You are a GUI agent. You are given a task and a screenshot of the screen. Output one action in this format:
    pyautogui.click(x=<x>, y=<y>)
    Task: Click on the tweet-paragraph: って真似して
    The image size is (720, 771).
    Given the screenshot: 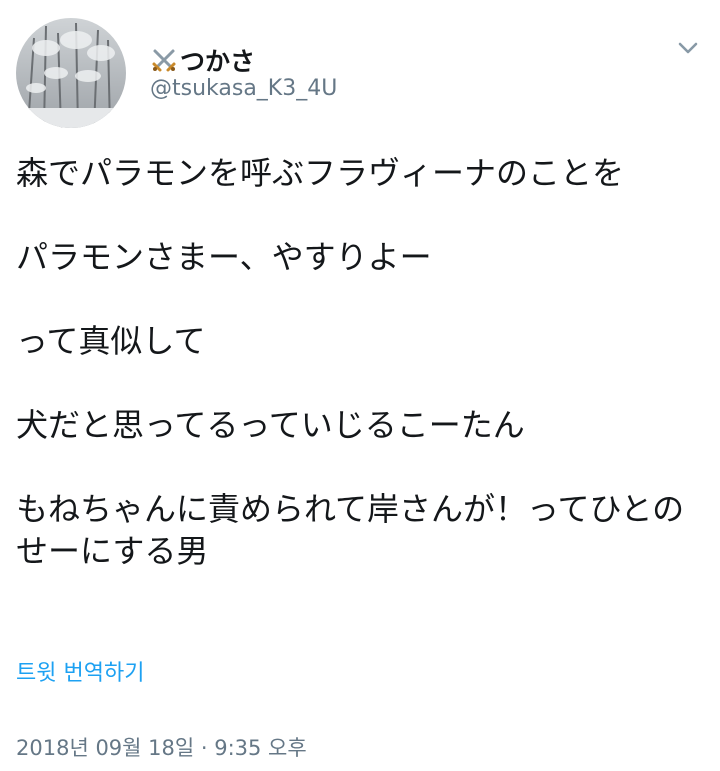 What is the action you would take?
    pyautogui.click(x=111, y=341)
    